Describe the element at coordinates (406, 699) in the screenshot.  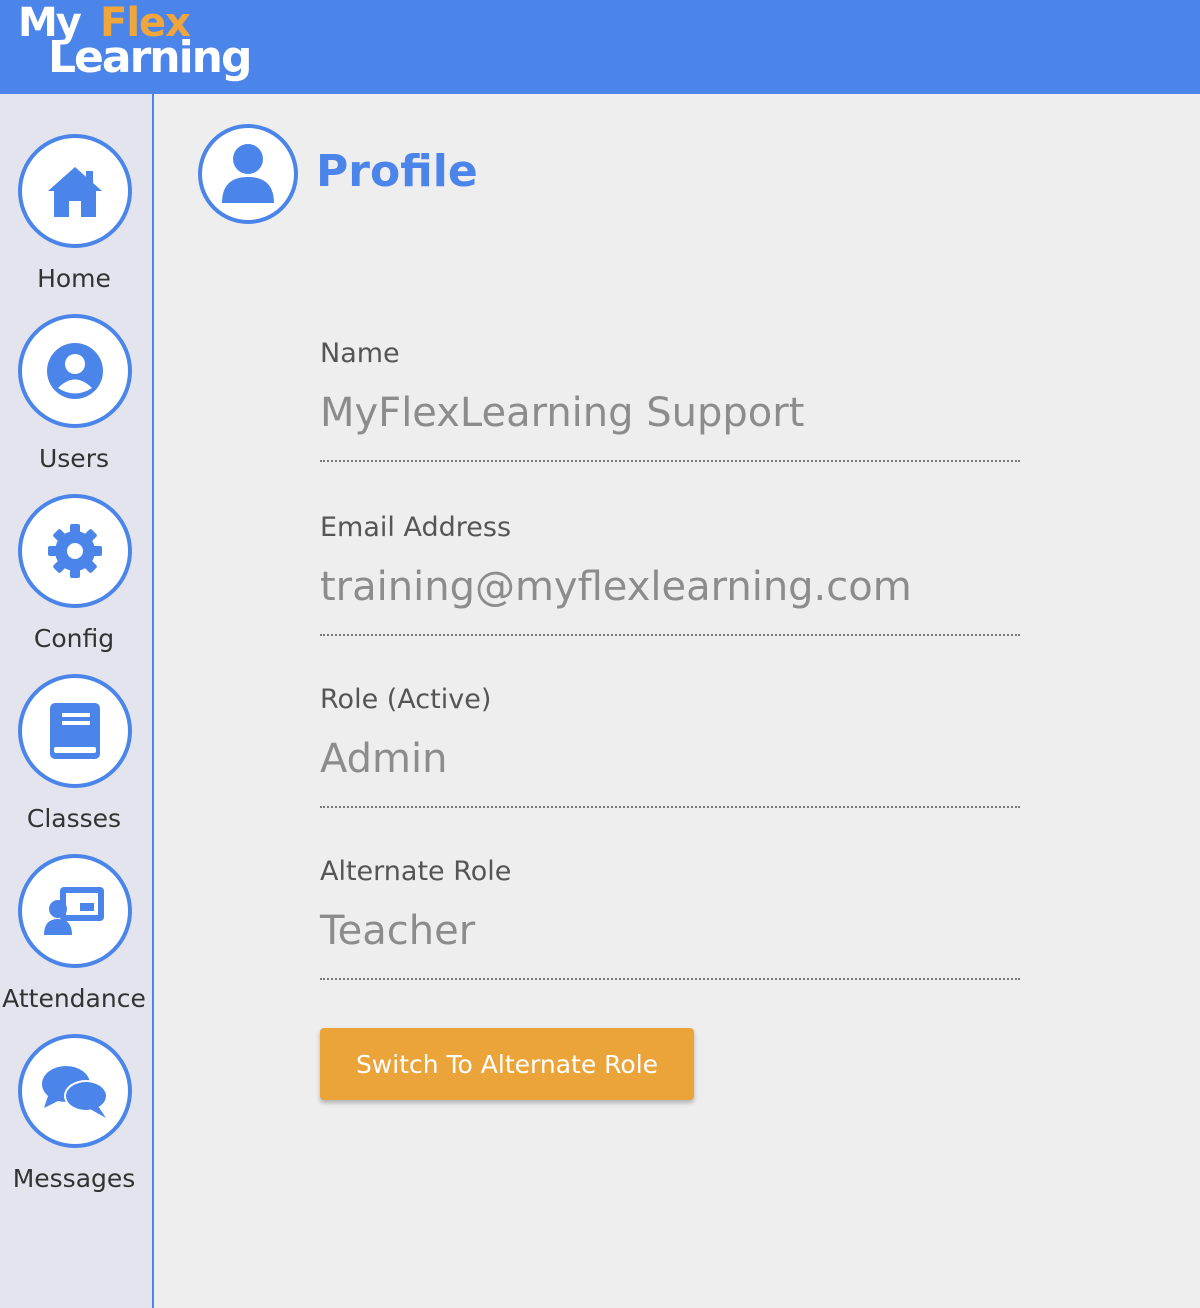
I see `field-label: Role (Active)` at that location.